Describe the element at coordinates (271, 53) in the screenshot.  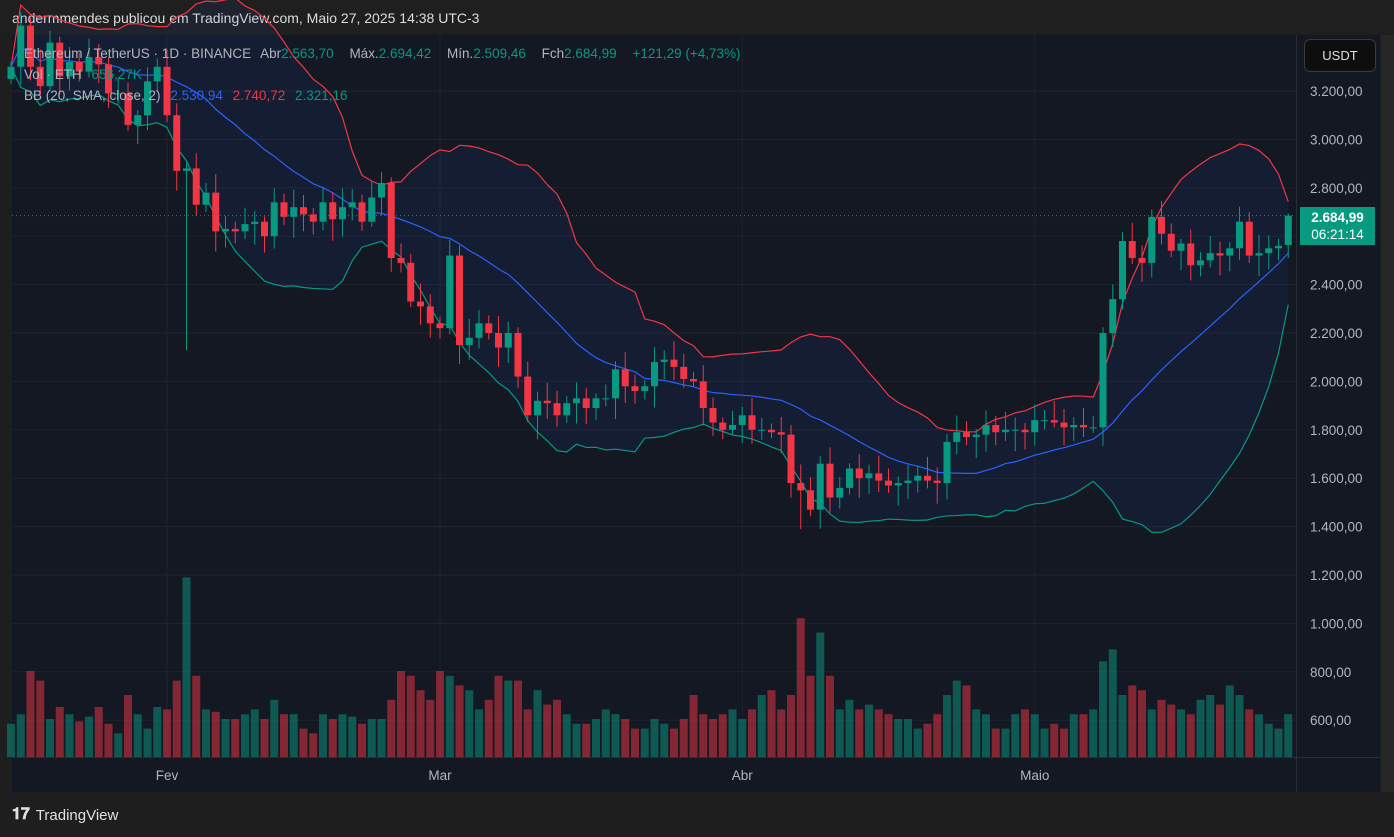
I see `open-label: Abr` at that location.